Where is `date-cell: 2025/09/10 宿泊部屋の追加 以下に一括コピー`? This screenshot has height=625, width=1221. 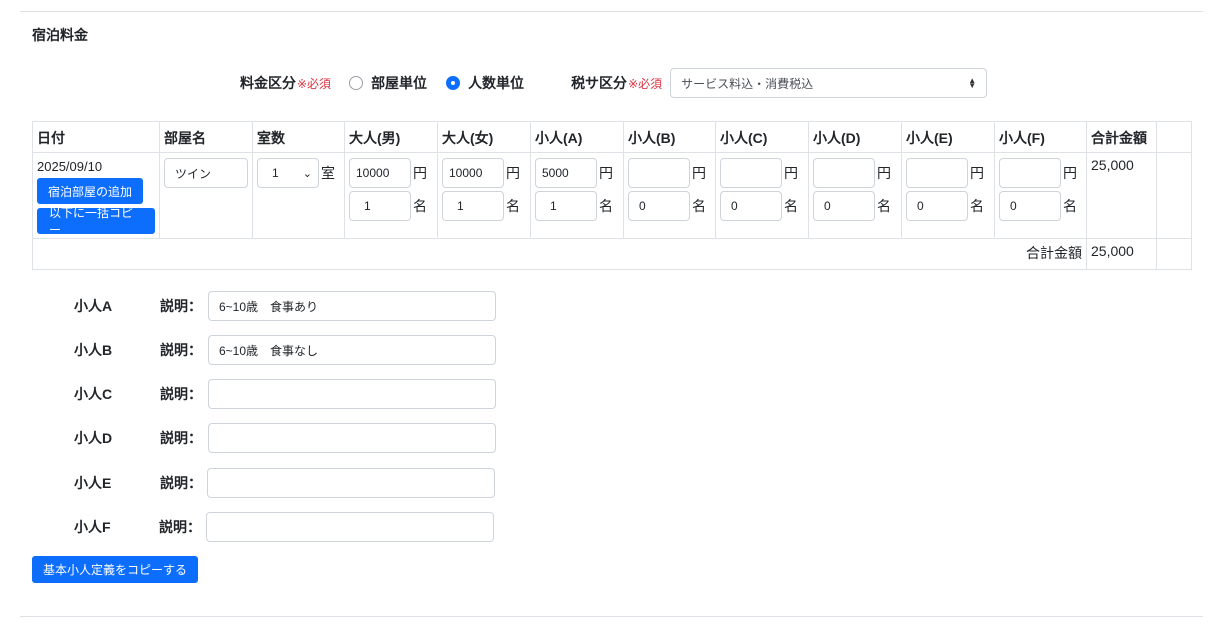
date-cell: 2025/09/10 宿泊部屋の追加 以下に一括コピー is located at coordinates (96, 195).